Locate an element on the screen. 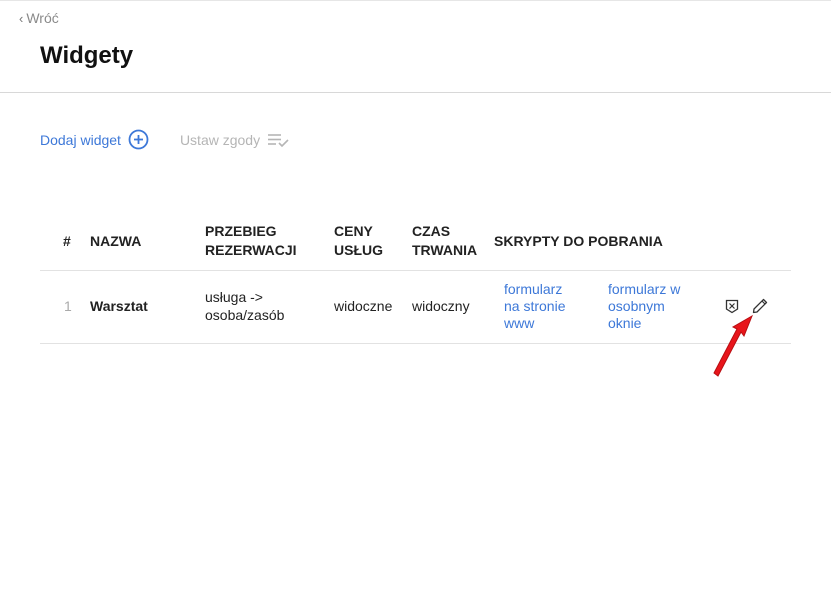 This screenshot has width=831, height=598. list-check-icon is located at coordinates (278, 140).